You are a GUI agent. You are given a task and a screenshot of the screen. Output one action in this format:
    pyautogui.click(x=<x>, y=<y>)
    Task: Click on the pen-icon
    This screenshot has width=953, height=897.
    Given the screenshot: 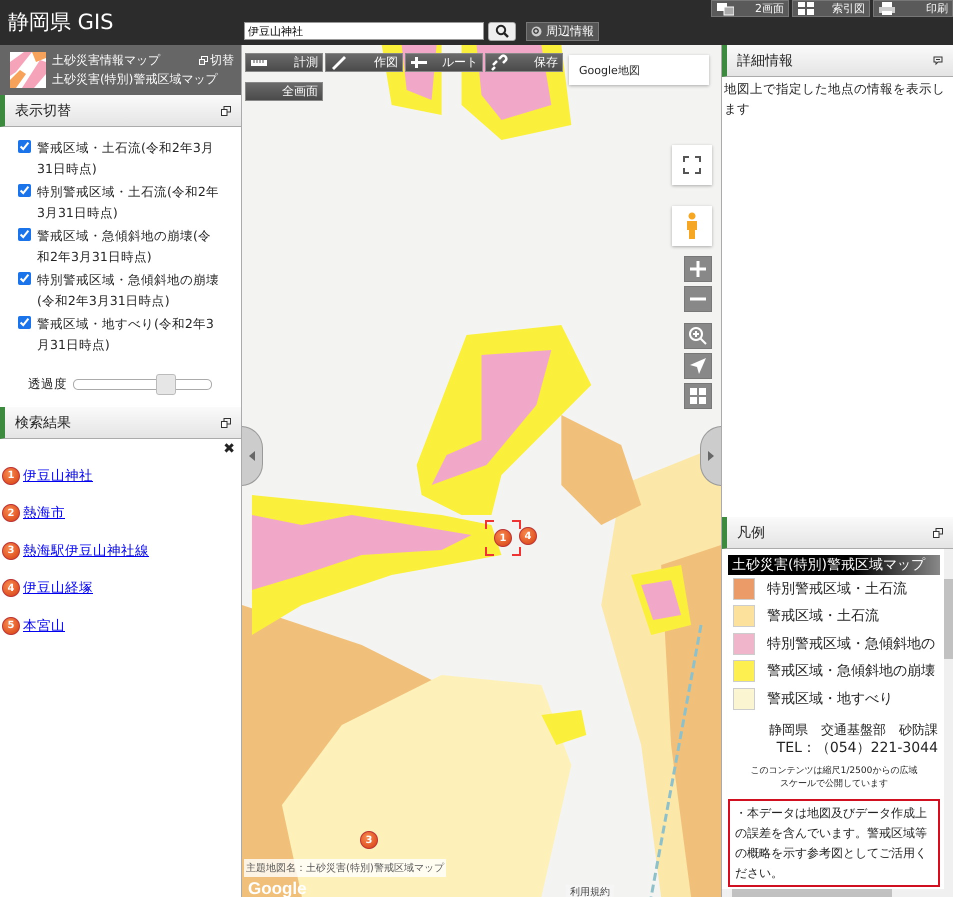 What is the action you would take?
    pyautogui.click(x=339, y=63)
    